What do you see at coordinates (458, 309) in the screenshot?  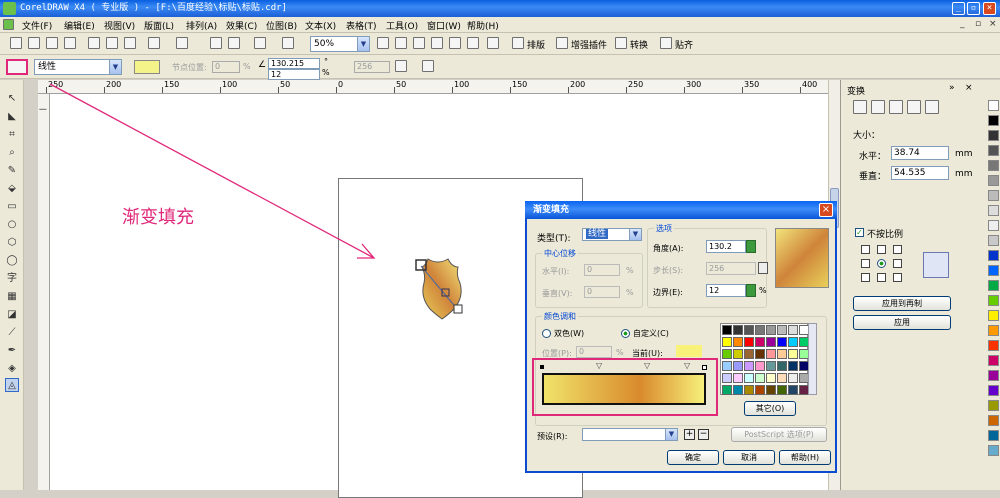 I see `gradient-end-handle` at bounding box center [458, 309].